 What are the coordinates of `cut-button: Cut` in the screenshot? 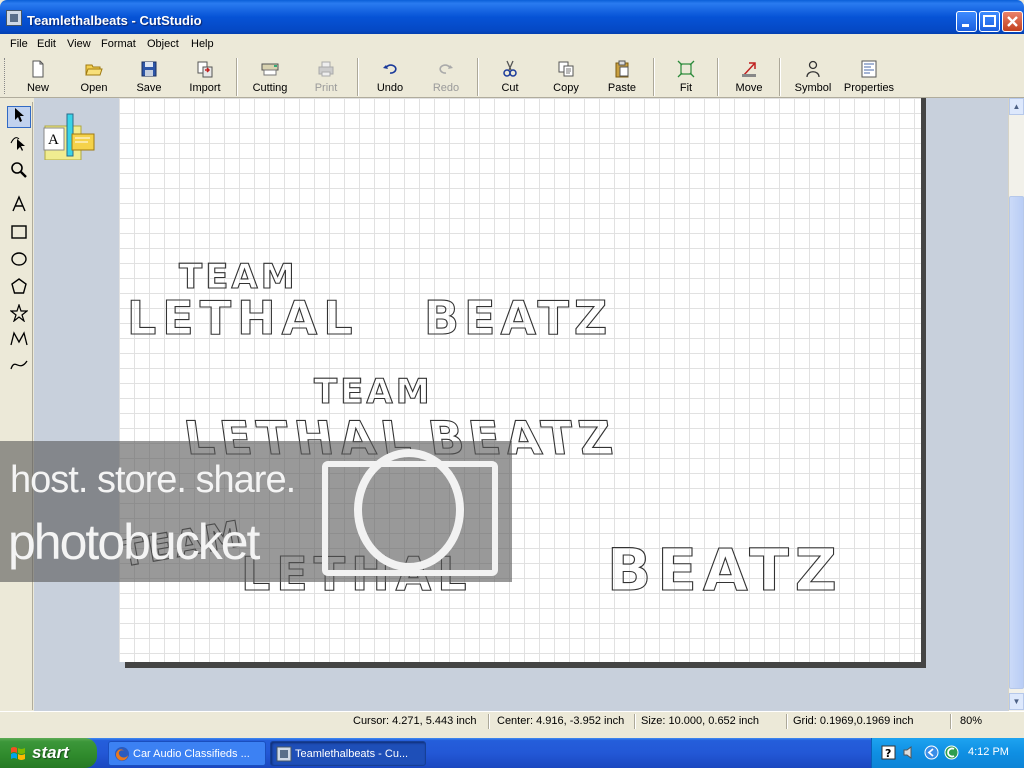 It's located at (510, 79).